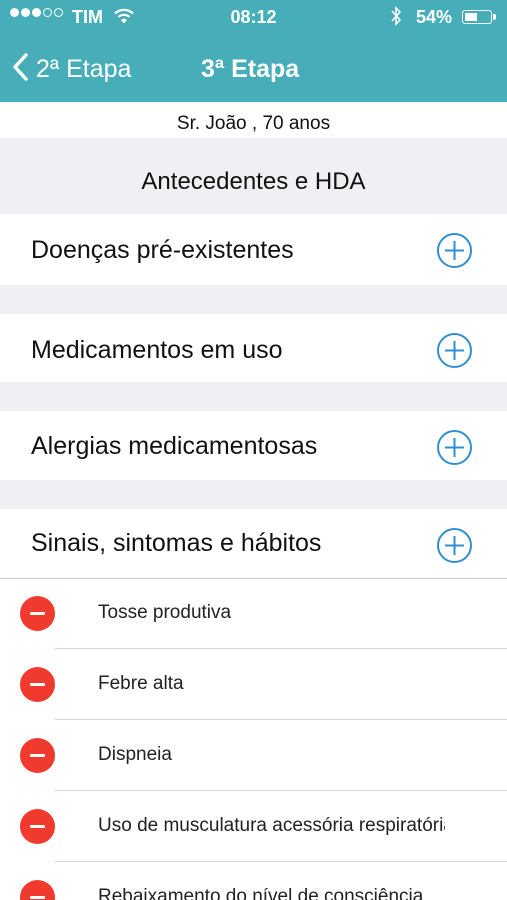 Image resolution: width=507 pixels, height=900 pixels. Describe the element at coordinates (135, 754) in the screenshot. I see `list-item-label: Dispneia` at that location.